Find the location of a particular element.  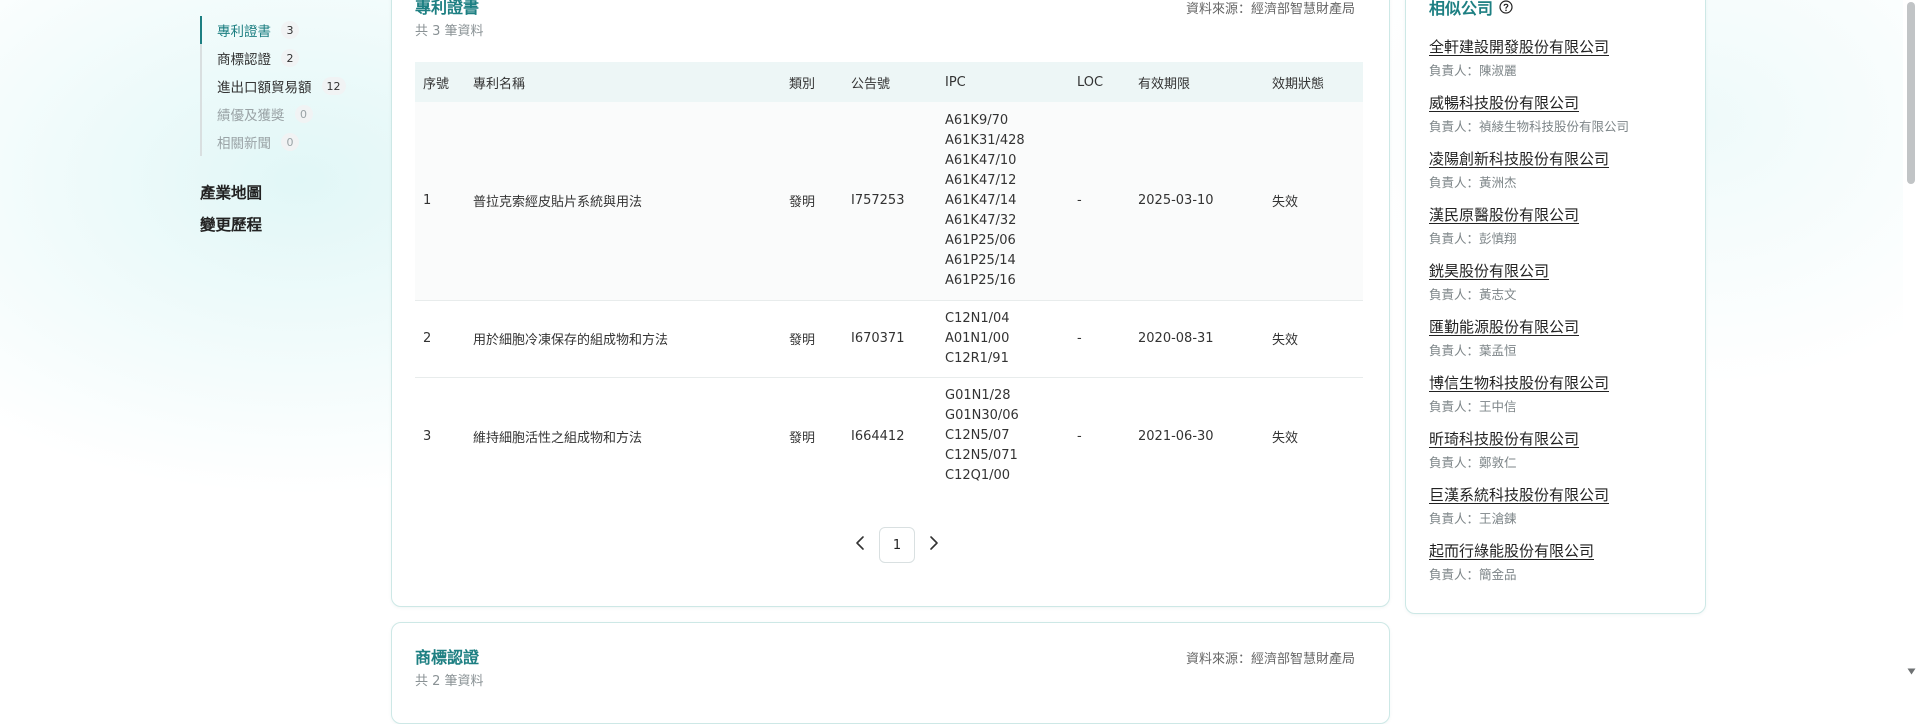

company-link: 威暢科技股份有限公司 is located at coordinates (1504, 103).